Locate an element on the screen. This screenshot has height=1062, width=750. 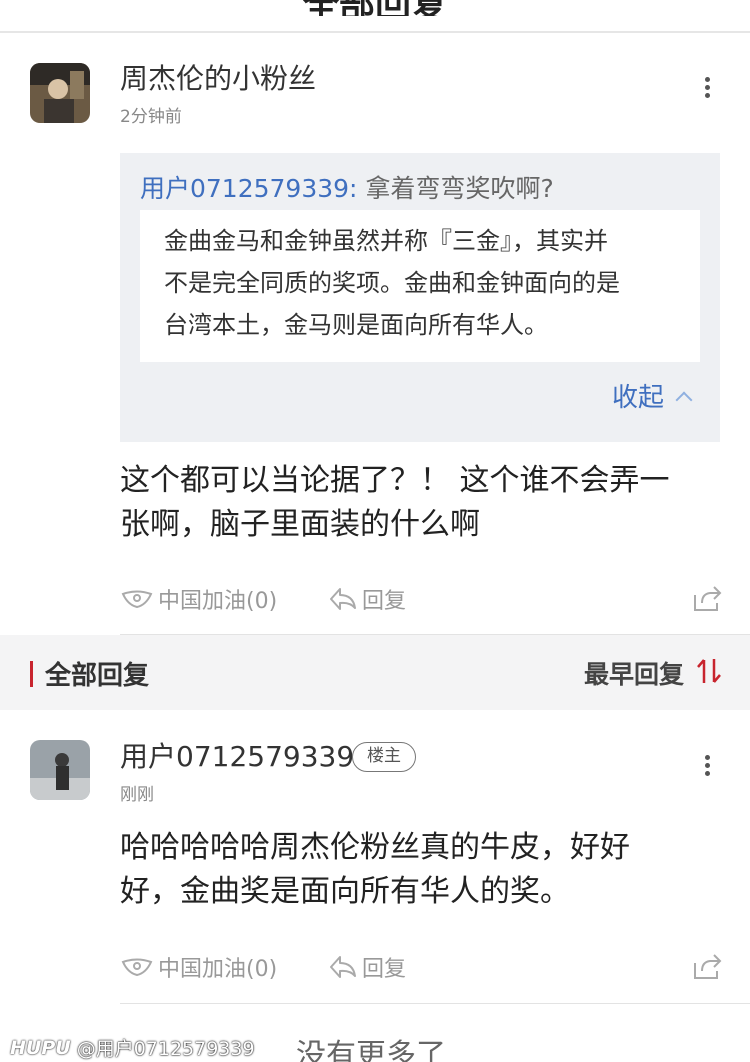
header-divider is located at coordinates (375, 32).